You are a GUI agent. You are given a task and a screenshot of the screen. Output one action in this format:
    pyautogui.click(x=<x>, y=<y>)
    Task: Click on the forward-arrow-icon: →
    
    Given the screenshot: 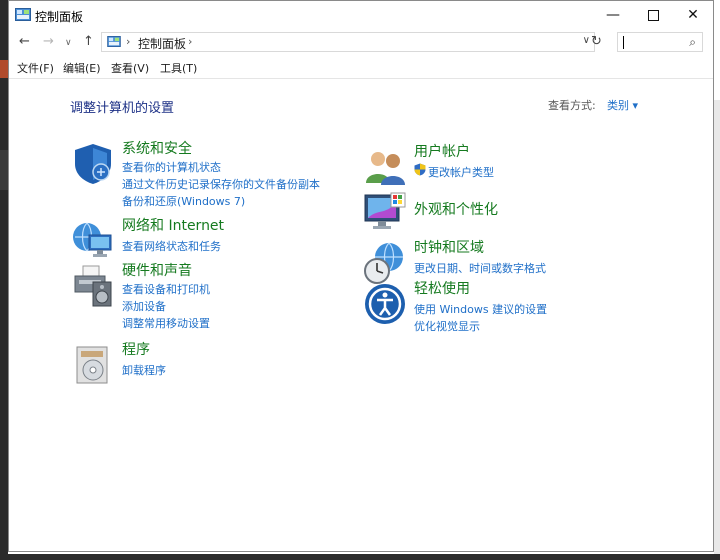 What is the action you would take?
    pyautogui.click(x=48, y=41)
    